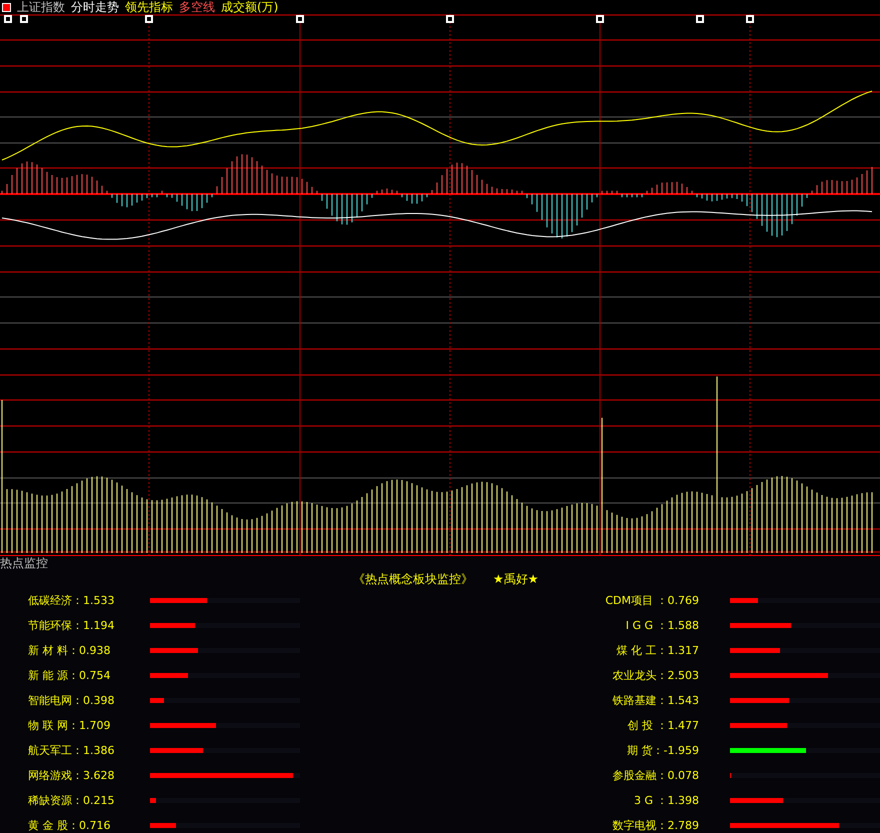 The height and width of the screenshot is (833, 880). What do you see at coordinates (95, 7) in the screenshot?
I see `indicator-label: 分时走势` at bounding box center [95, 7].